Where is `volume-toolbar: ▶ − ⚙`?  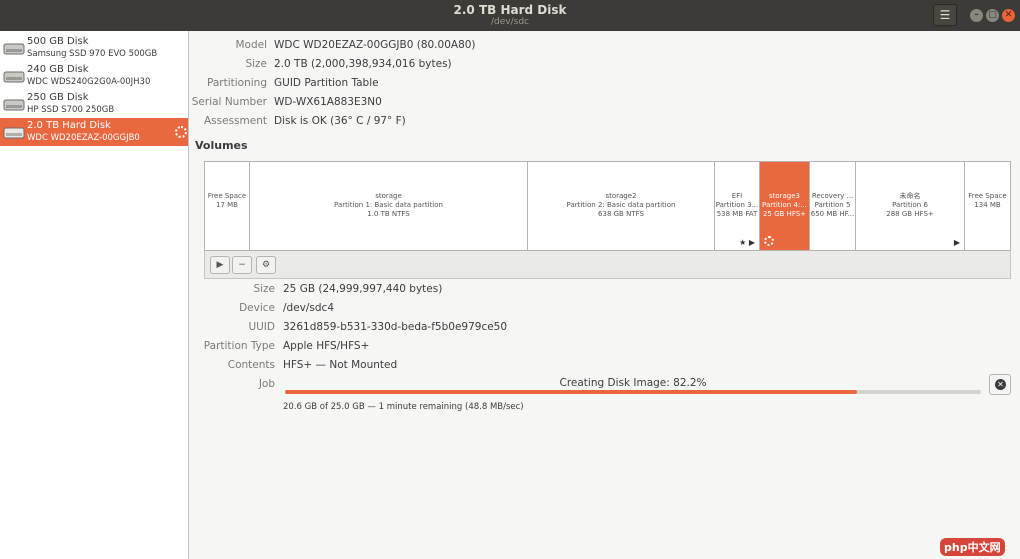
volume-toolbar: ▶ − ⚙ is located at coordinates (607, 265).